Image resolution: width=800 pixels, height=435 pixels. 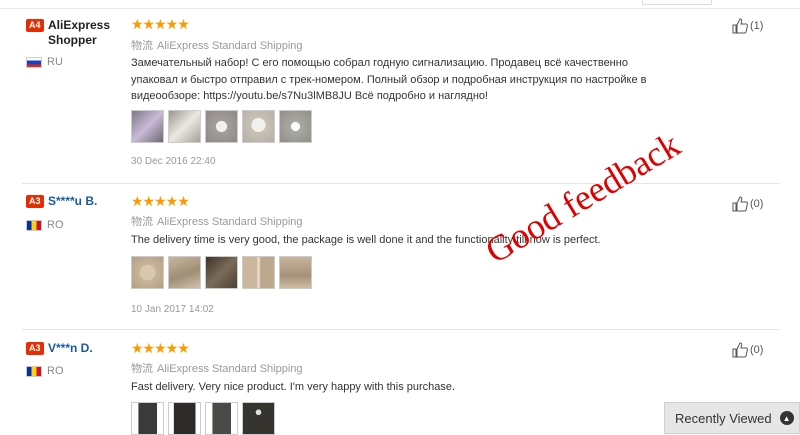 What do you see at coordinates (172, 309) in the screenshot?
I see `review-date: 10 Jan 2017 14:02` at bounding box center [172, 309].